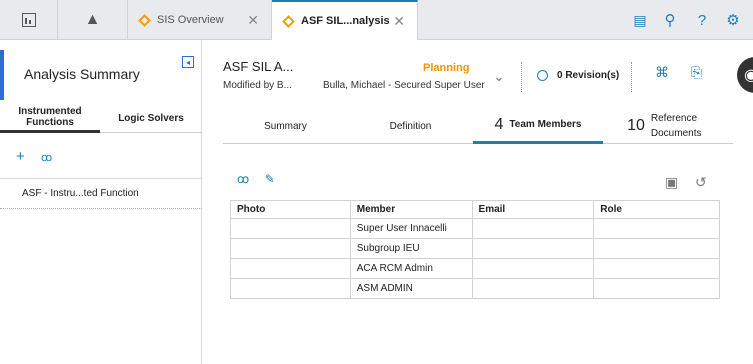 This screenshot has width=753, height=364. I want to click on tab-definition: Definition, so click(410, 126).